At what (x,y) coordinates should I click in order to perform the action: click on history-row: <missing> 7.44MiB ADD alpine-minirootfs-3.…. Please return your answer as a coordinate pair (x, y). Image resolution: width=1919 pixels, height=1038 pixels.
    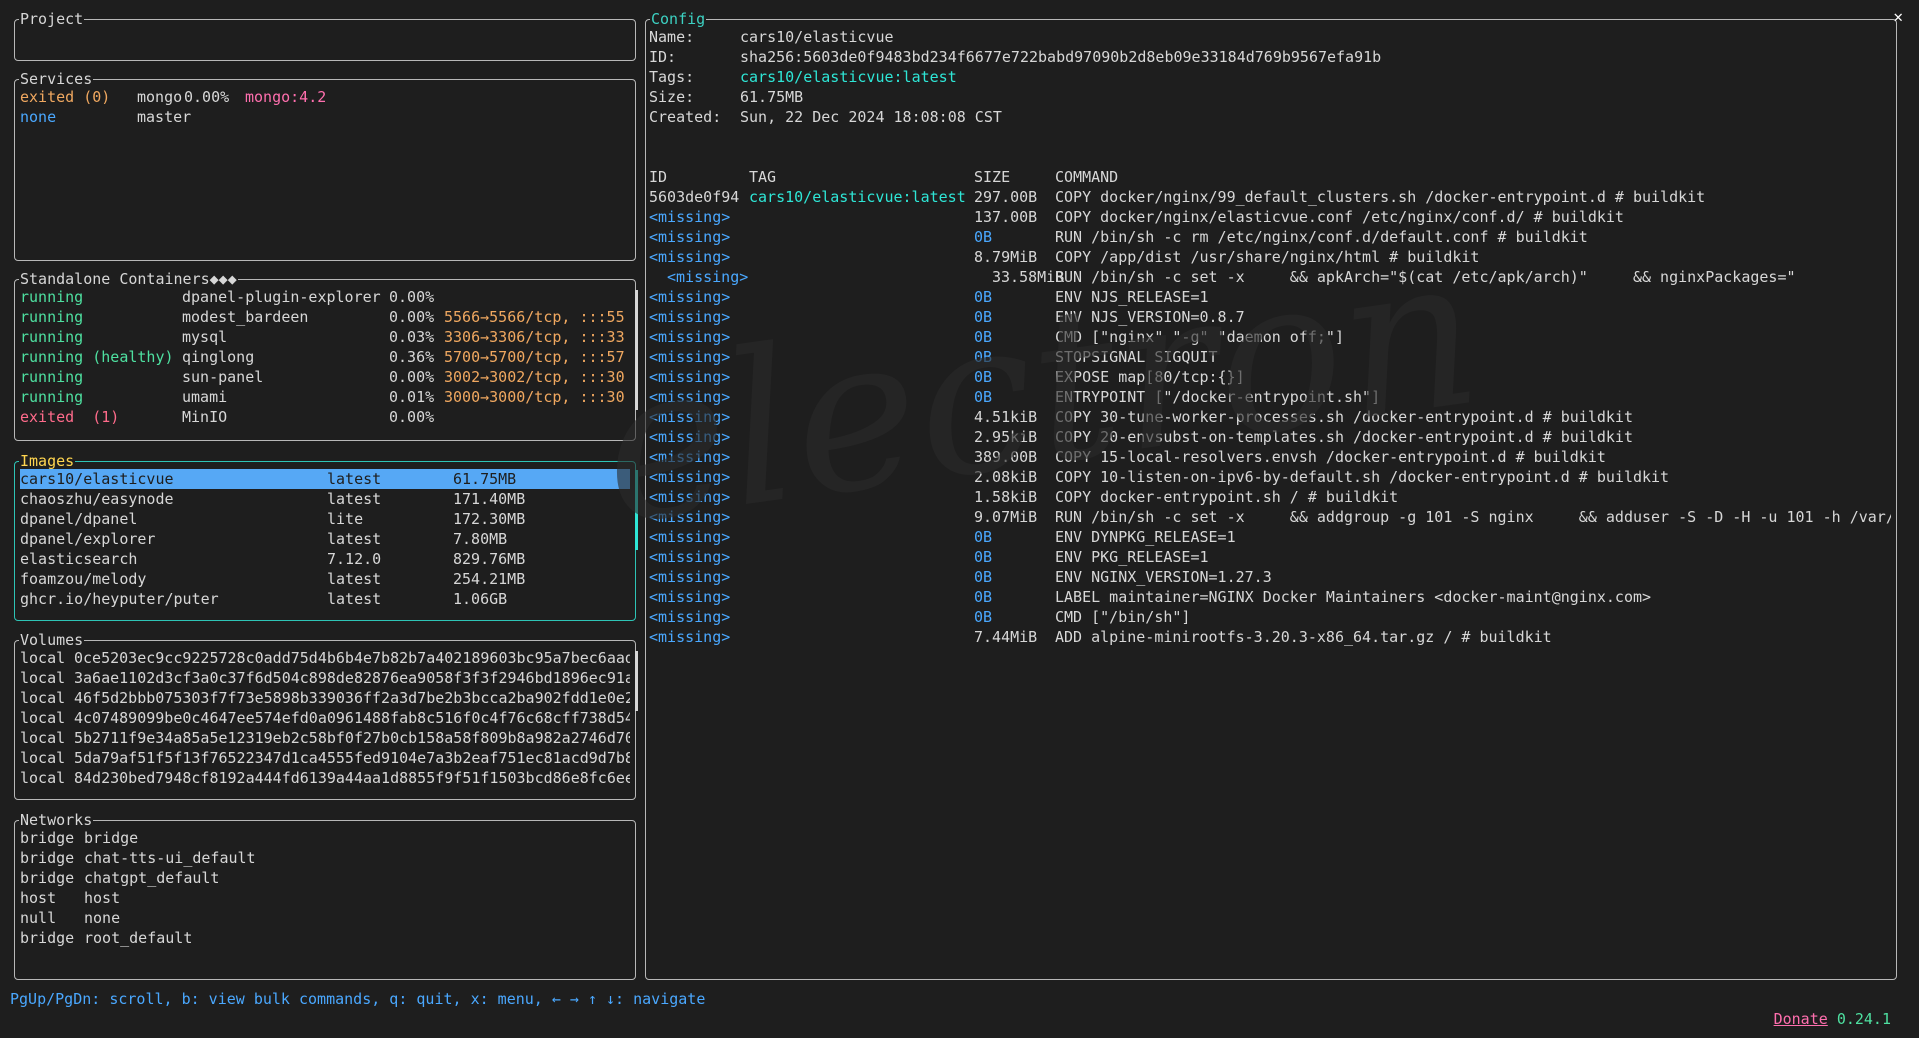
    Looking at the image, I should click on (1270, 637).